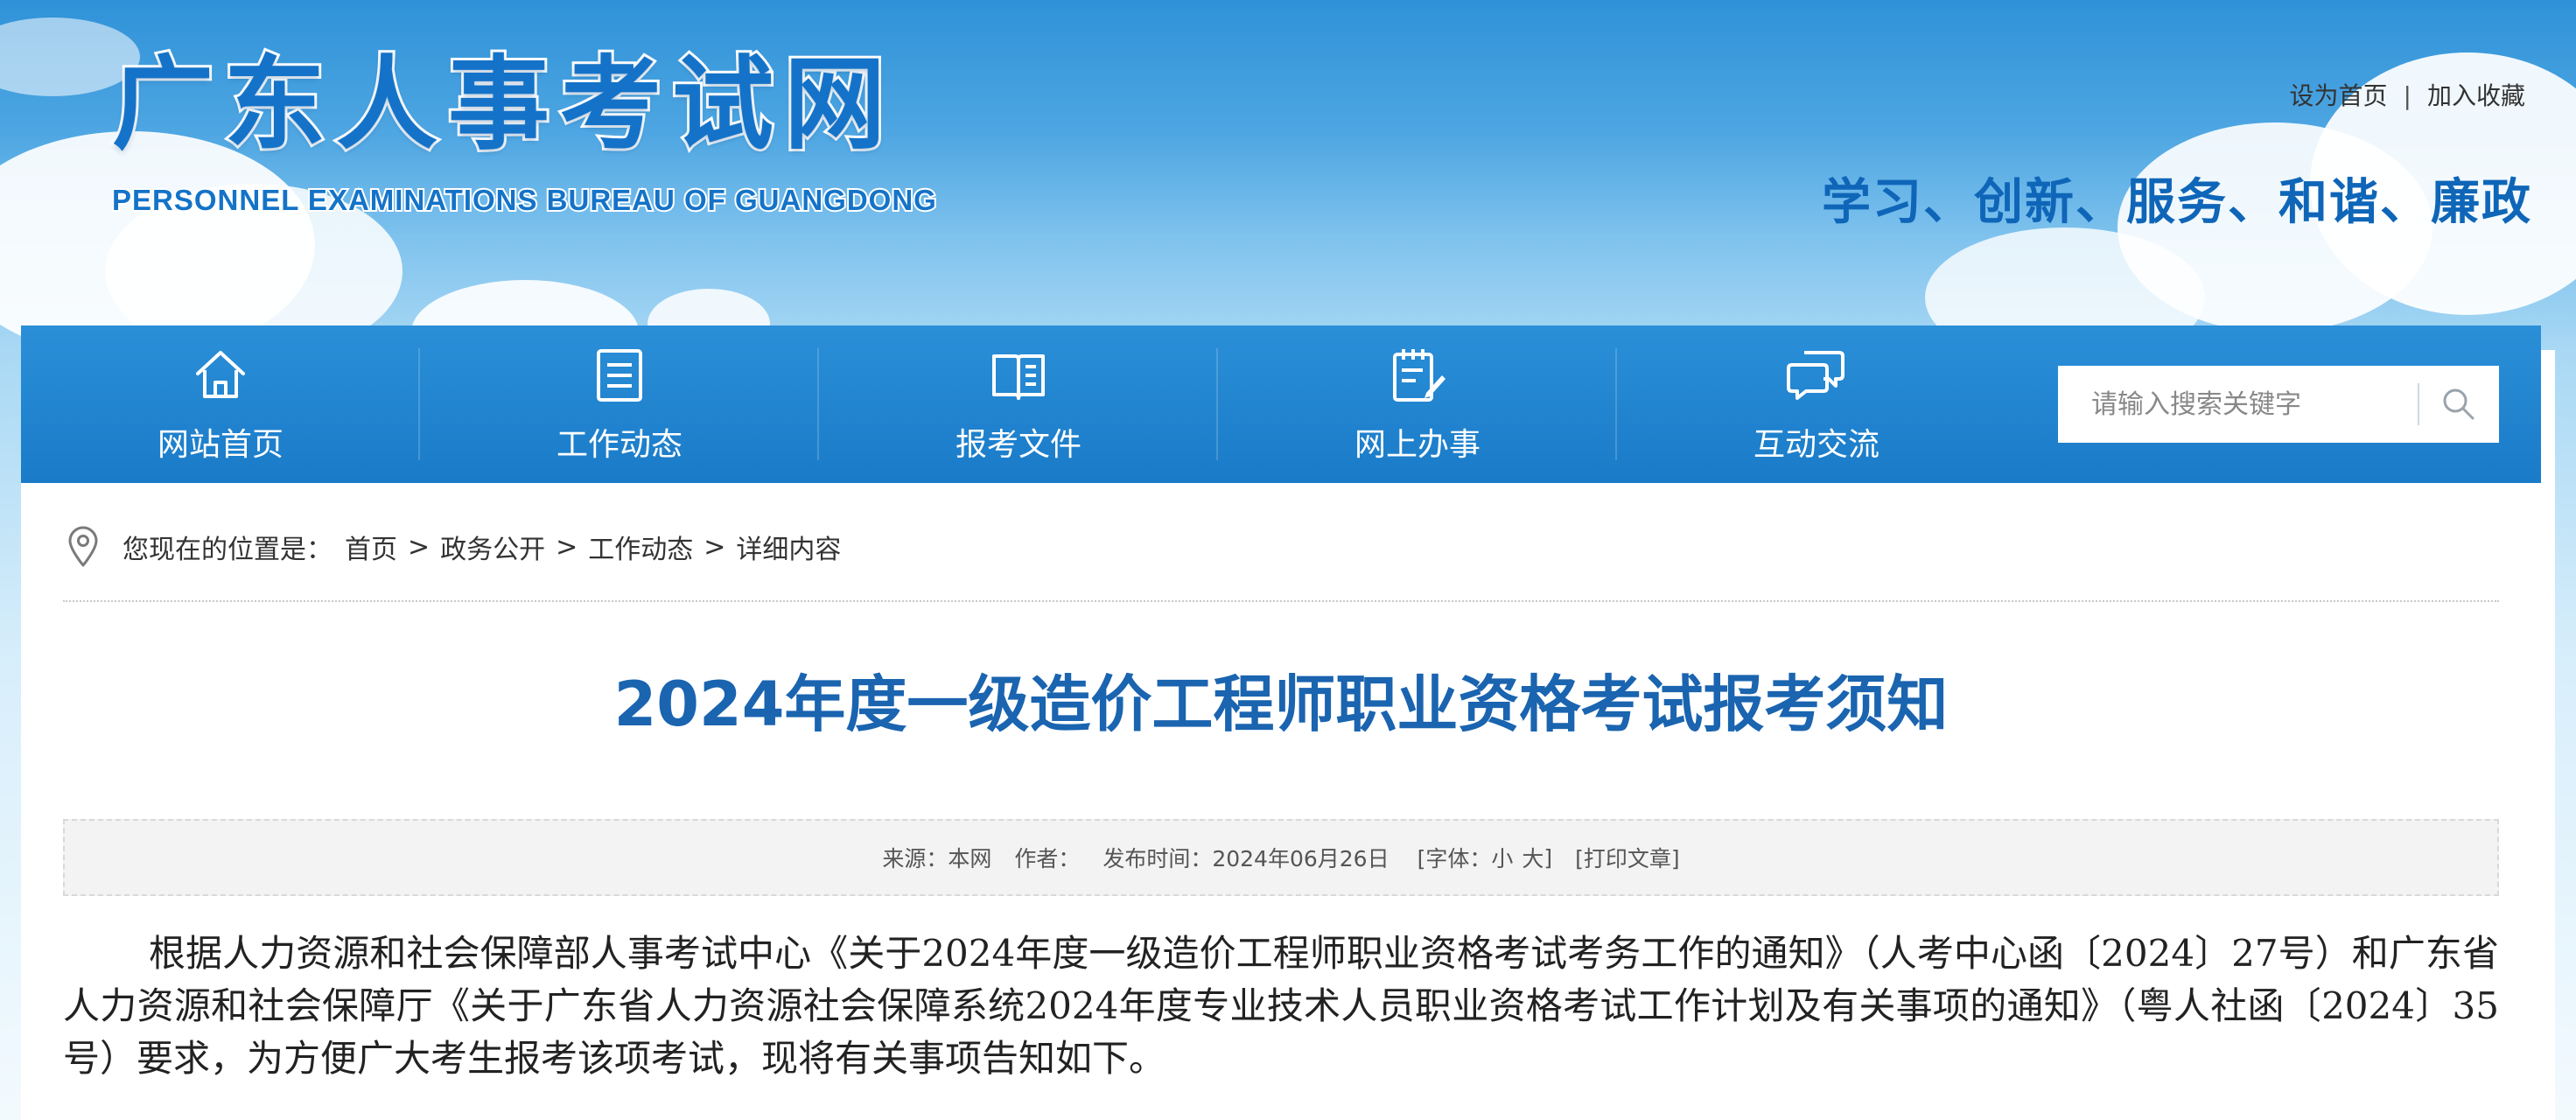 The image size is (2576, 1120). I want to click on breadcrumb-work-news: 工作动态, so click(640, 547).